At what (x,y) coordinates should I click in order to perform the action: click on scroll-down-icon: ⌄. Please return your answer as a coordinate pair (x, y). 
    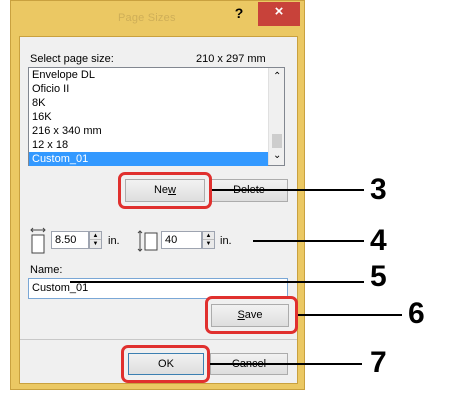
    Looking at the image, I should click on (277, 155).